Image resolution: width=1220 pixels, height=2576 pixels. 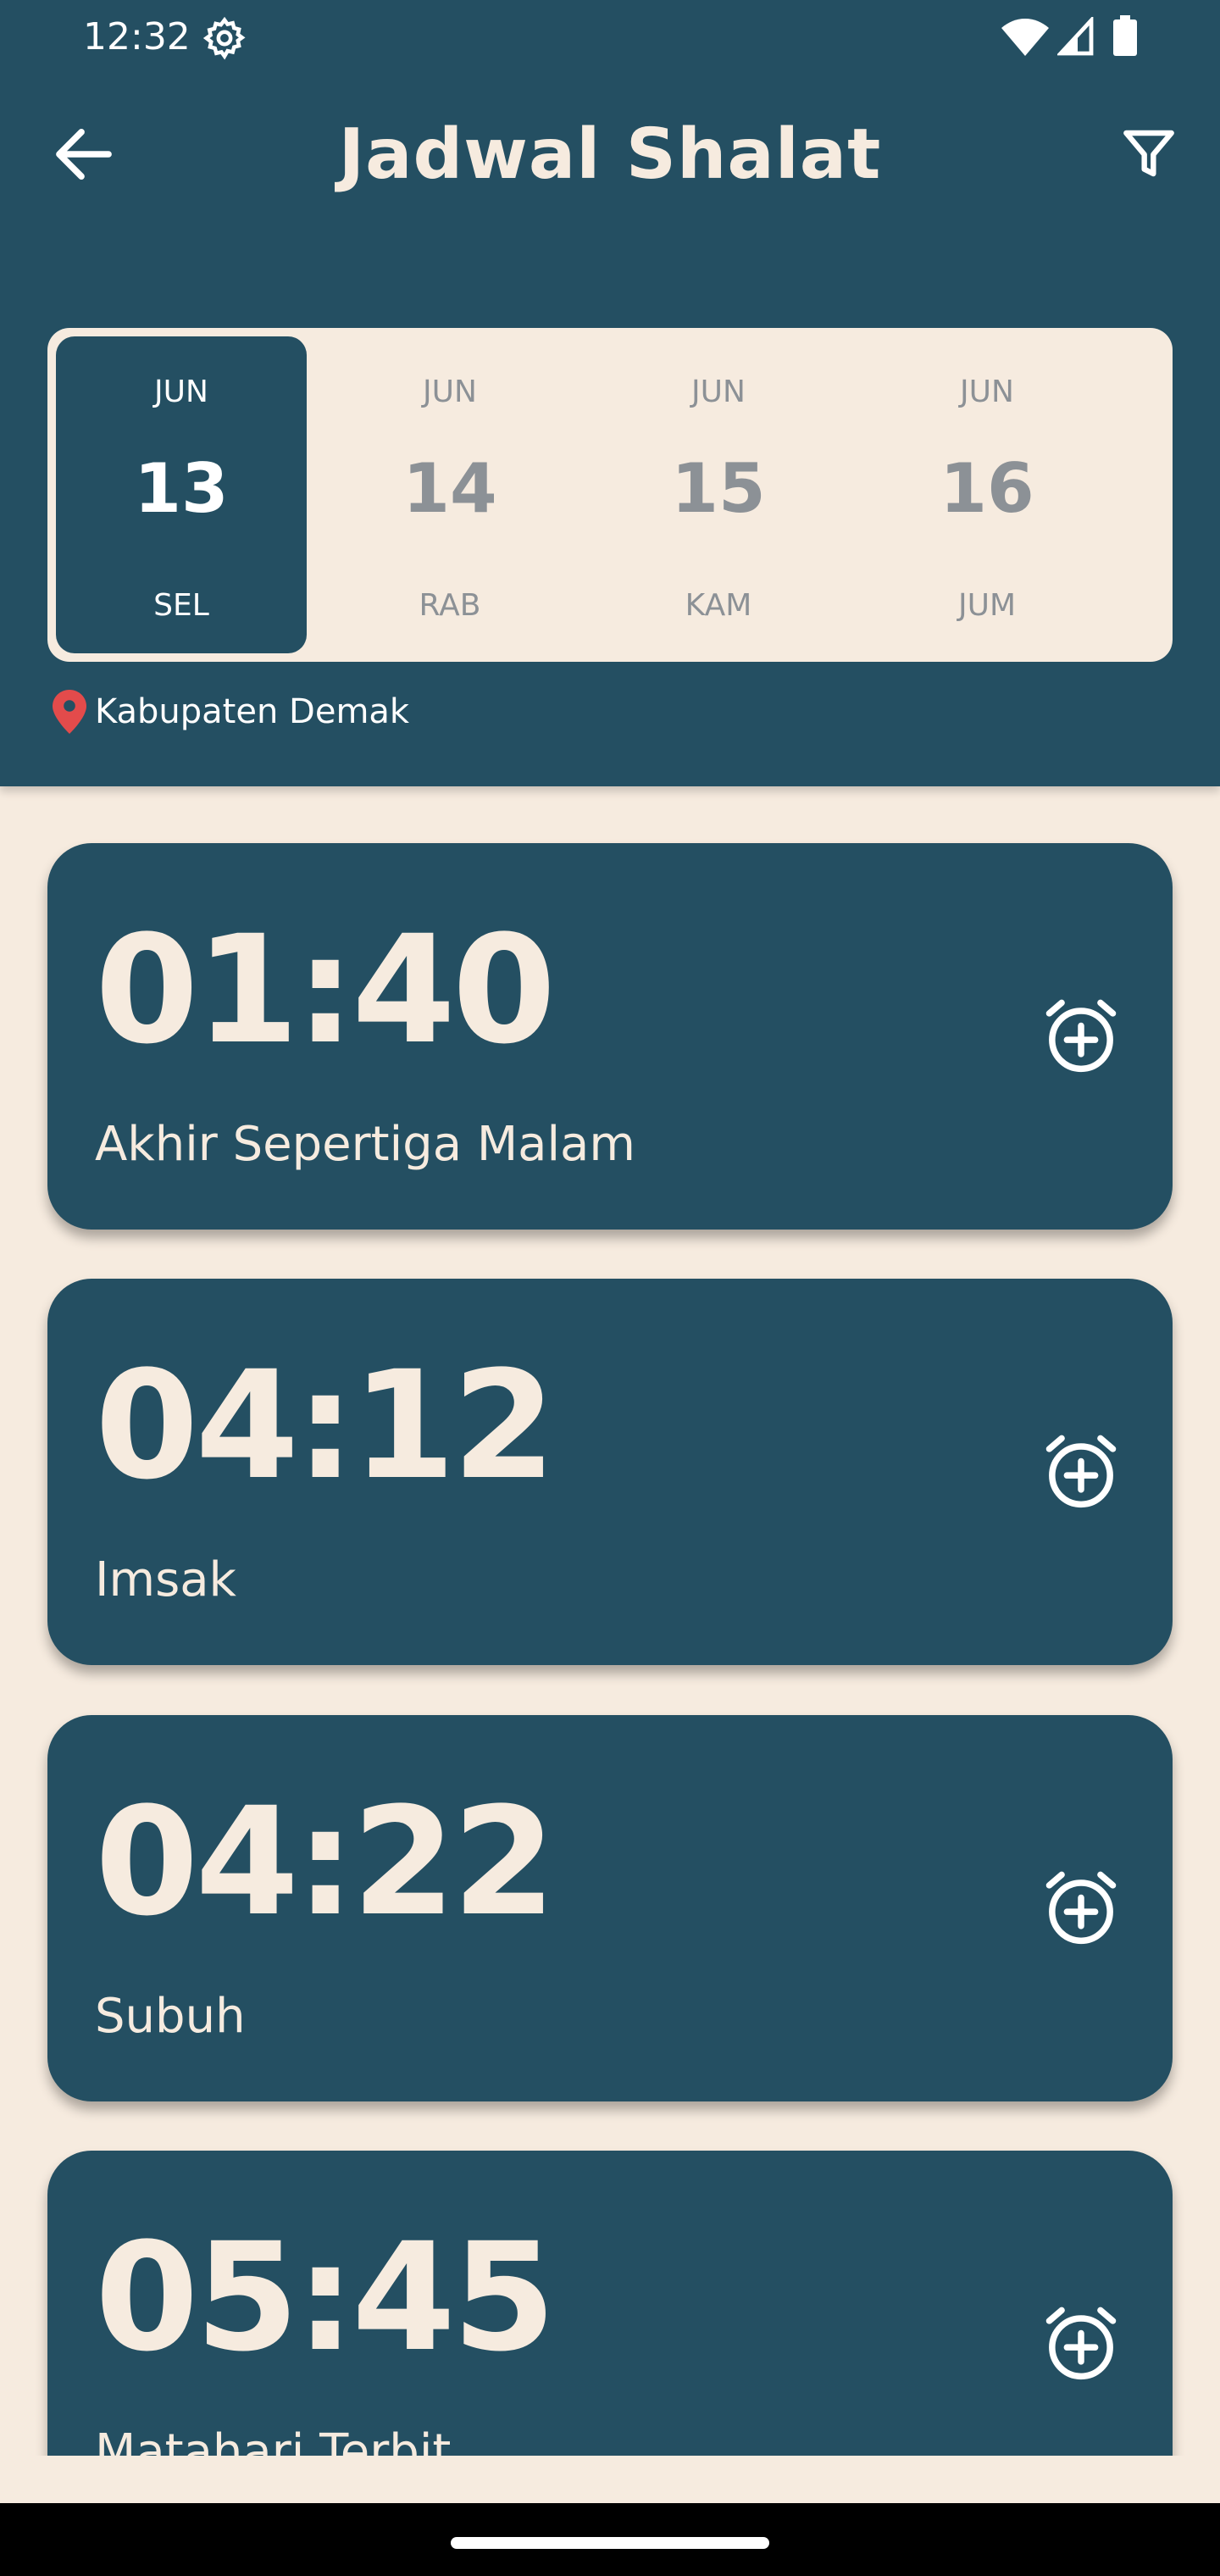 I want to click on prayer-time: 05:45, so click(x=325, y=2297).